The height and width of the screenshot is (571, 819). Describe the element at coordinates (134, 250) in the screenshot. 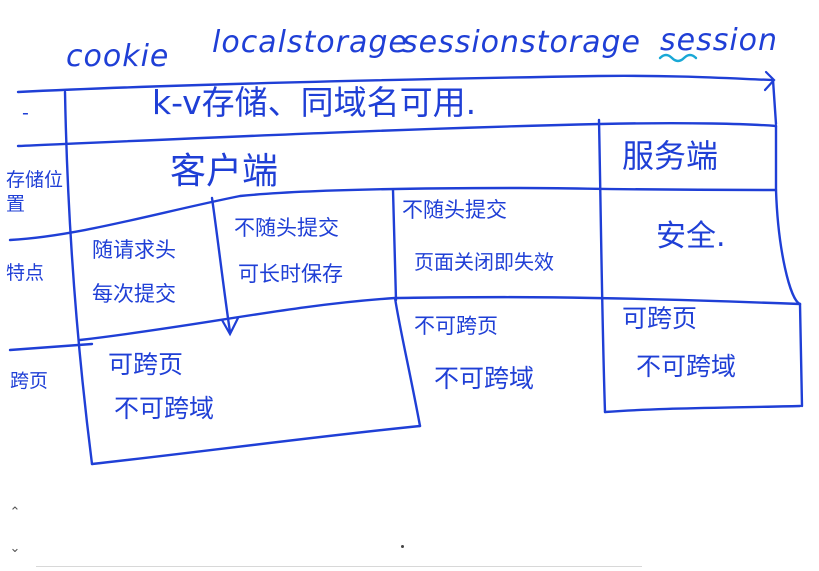

I see `cell-cookie-feature-line1: 随请求头` at that location.